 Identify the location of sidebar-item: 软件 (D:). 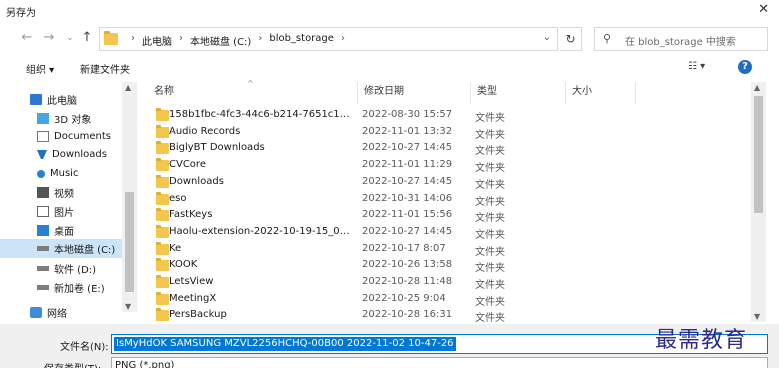
(61, 268).